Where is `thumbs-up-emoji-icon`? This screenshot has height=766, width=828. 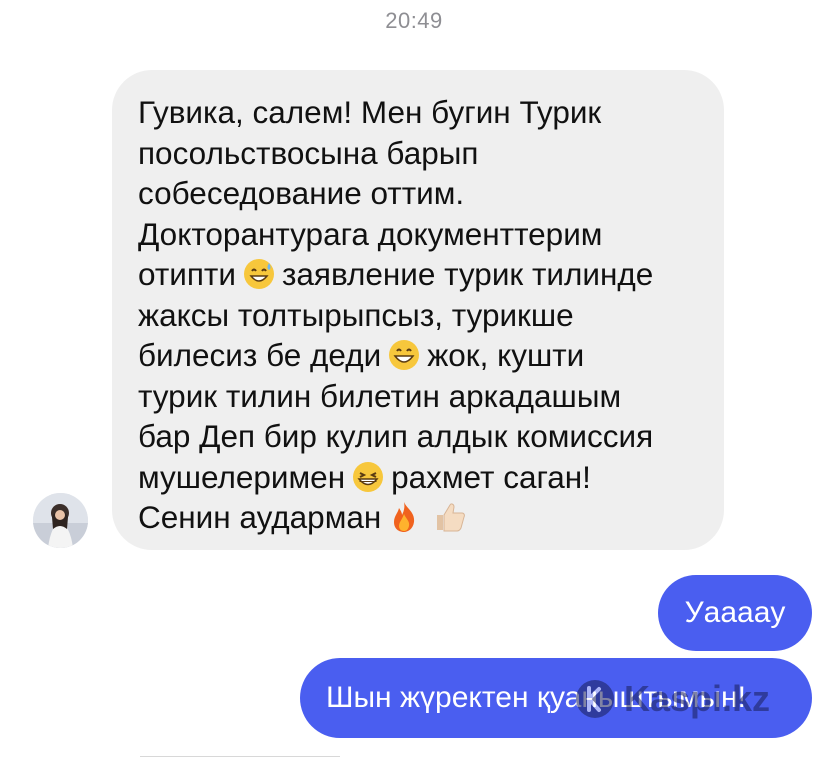 thumbs-up-emoji-icon is located at coordinates (450, 517).